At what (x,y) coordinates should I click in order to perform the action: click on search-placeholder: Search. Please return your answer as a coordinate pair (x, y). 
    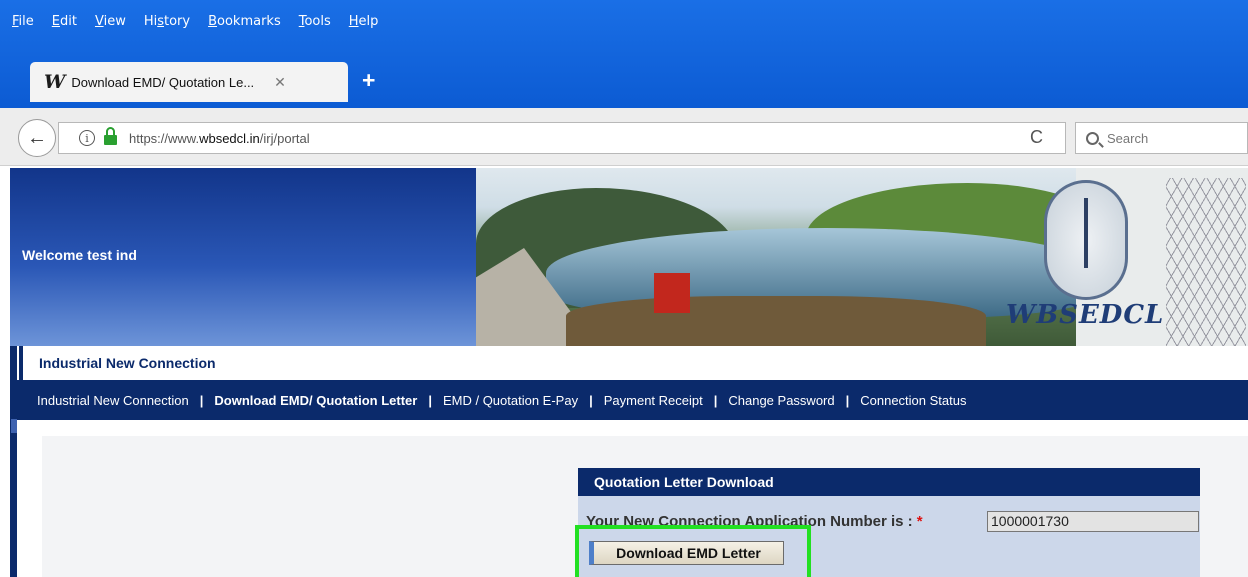
    Looking at the image, I should click on (1128, 138).